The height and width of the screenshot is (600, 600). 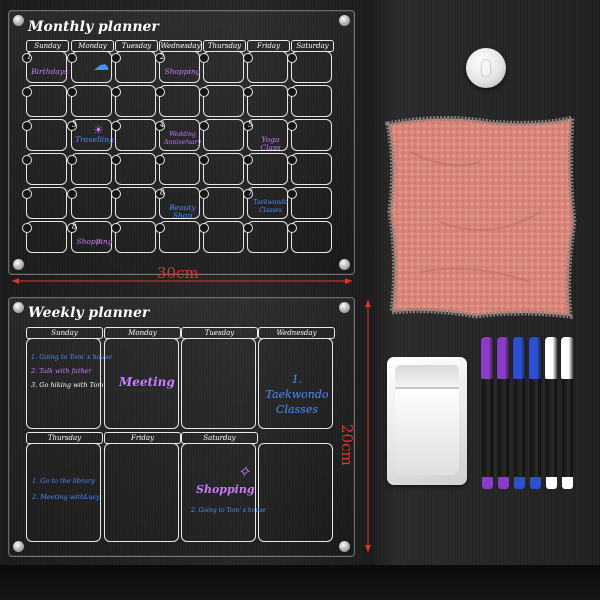 I want to click on holder-front-flap, so click(x=427, y=431).